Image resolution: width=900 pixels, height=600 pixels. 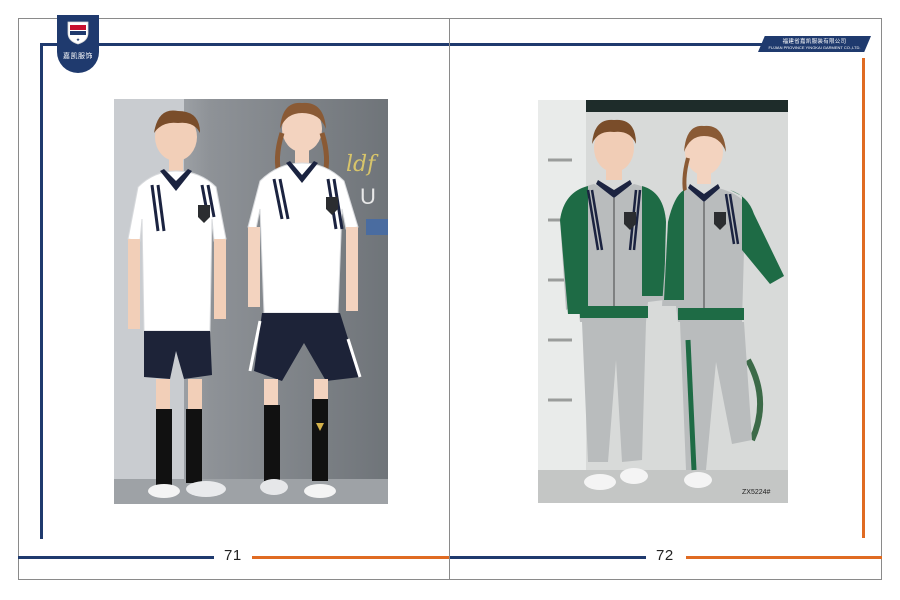 What do you see at coordinates (244, 44) in the screenshot?
I see `left-page-top-rule` at bounding box center [244, 44].